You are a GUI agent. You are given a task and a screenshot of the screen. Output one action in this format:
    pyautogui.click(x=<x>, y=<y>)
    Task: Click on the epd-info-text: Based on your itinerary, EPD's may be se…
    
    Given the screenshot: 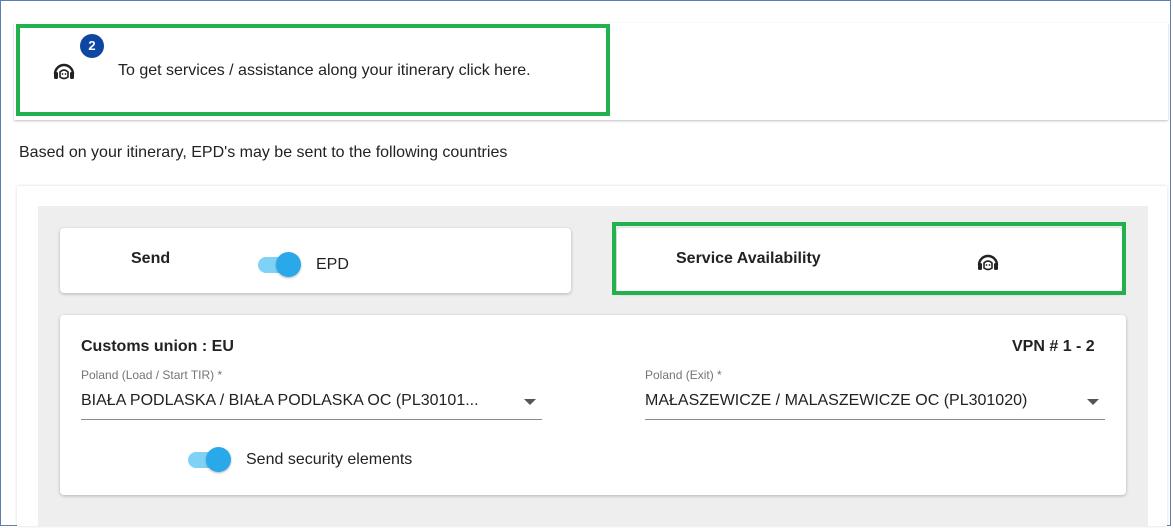 What is the action you would take?
    pyautogui.click(x=263, y=152)
    